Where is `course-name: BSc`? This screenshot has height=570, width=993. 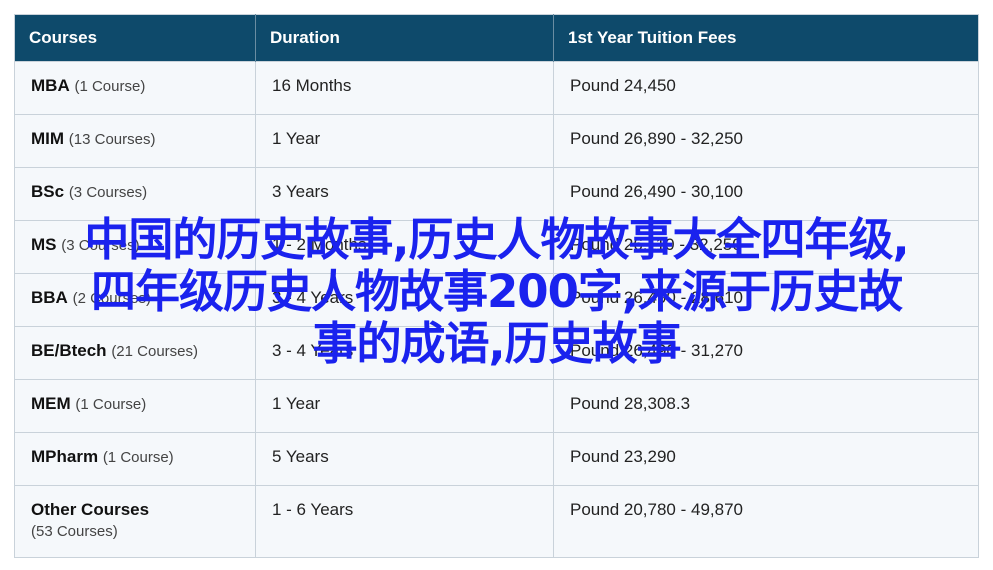 course-name: BSc is located at coordinates (47, 191).